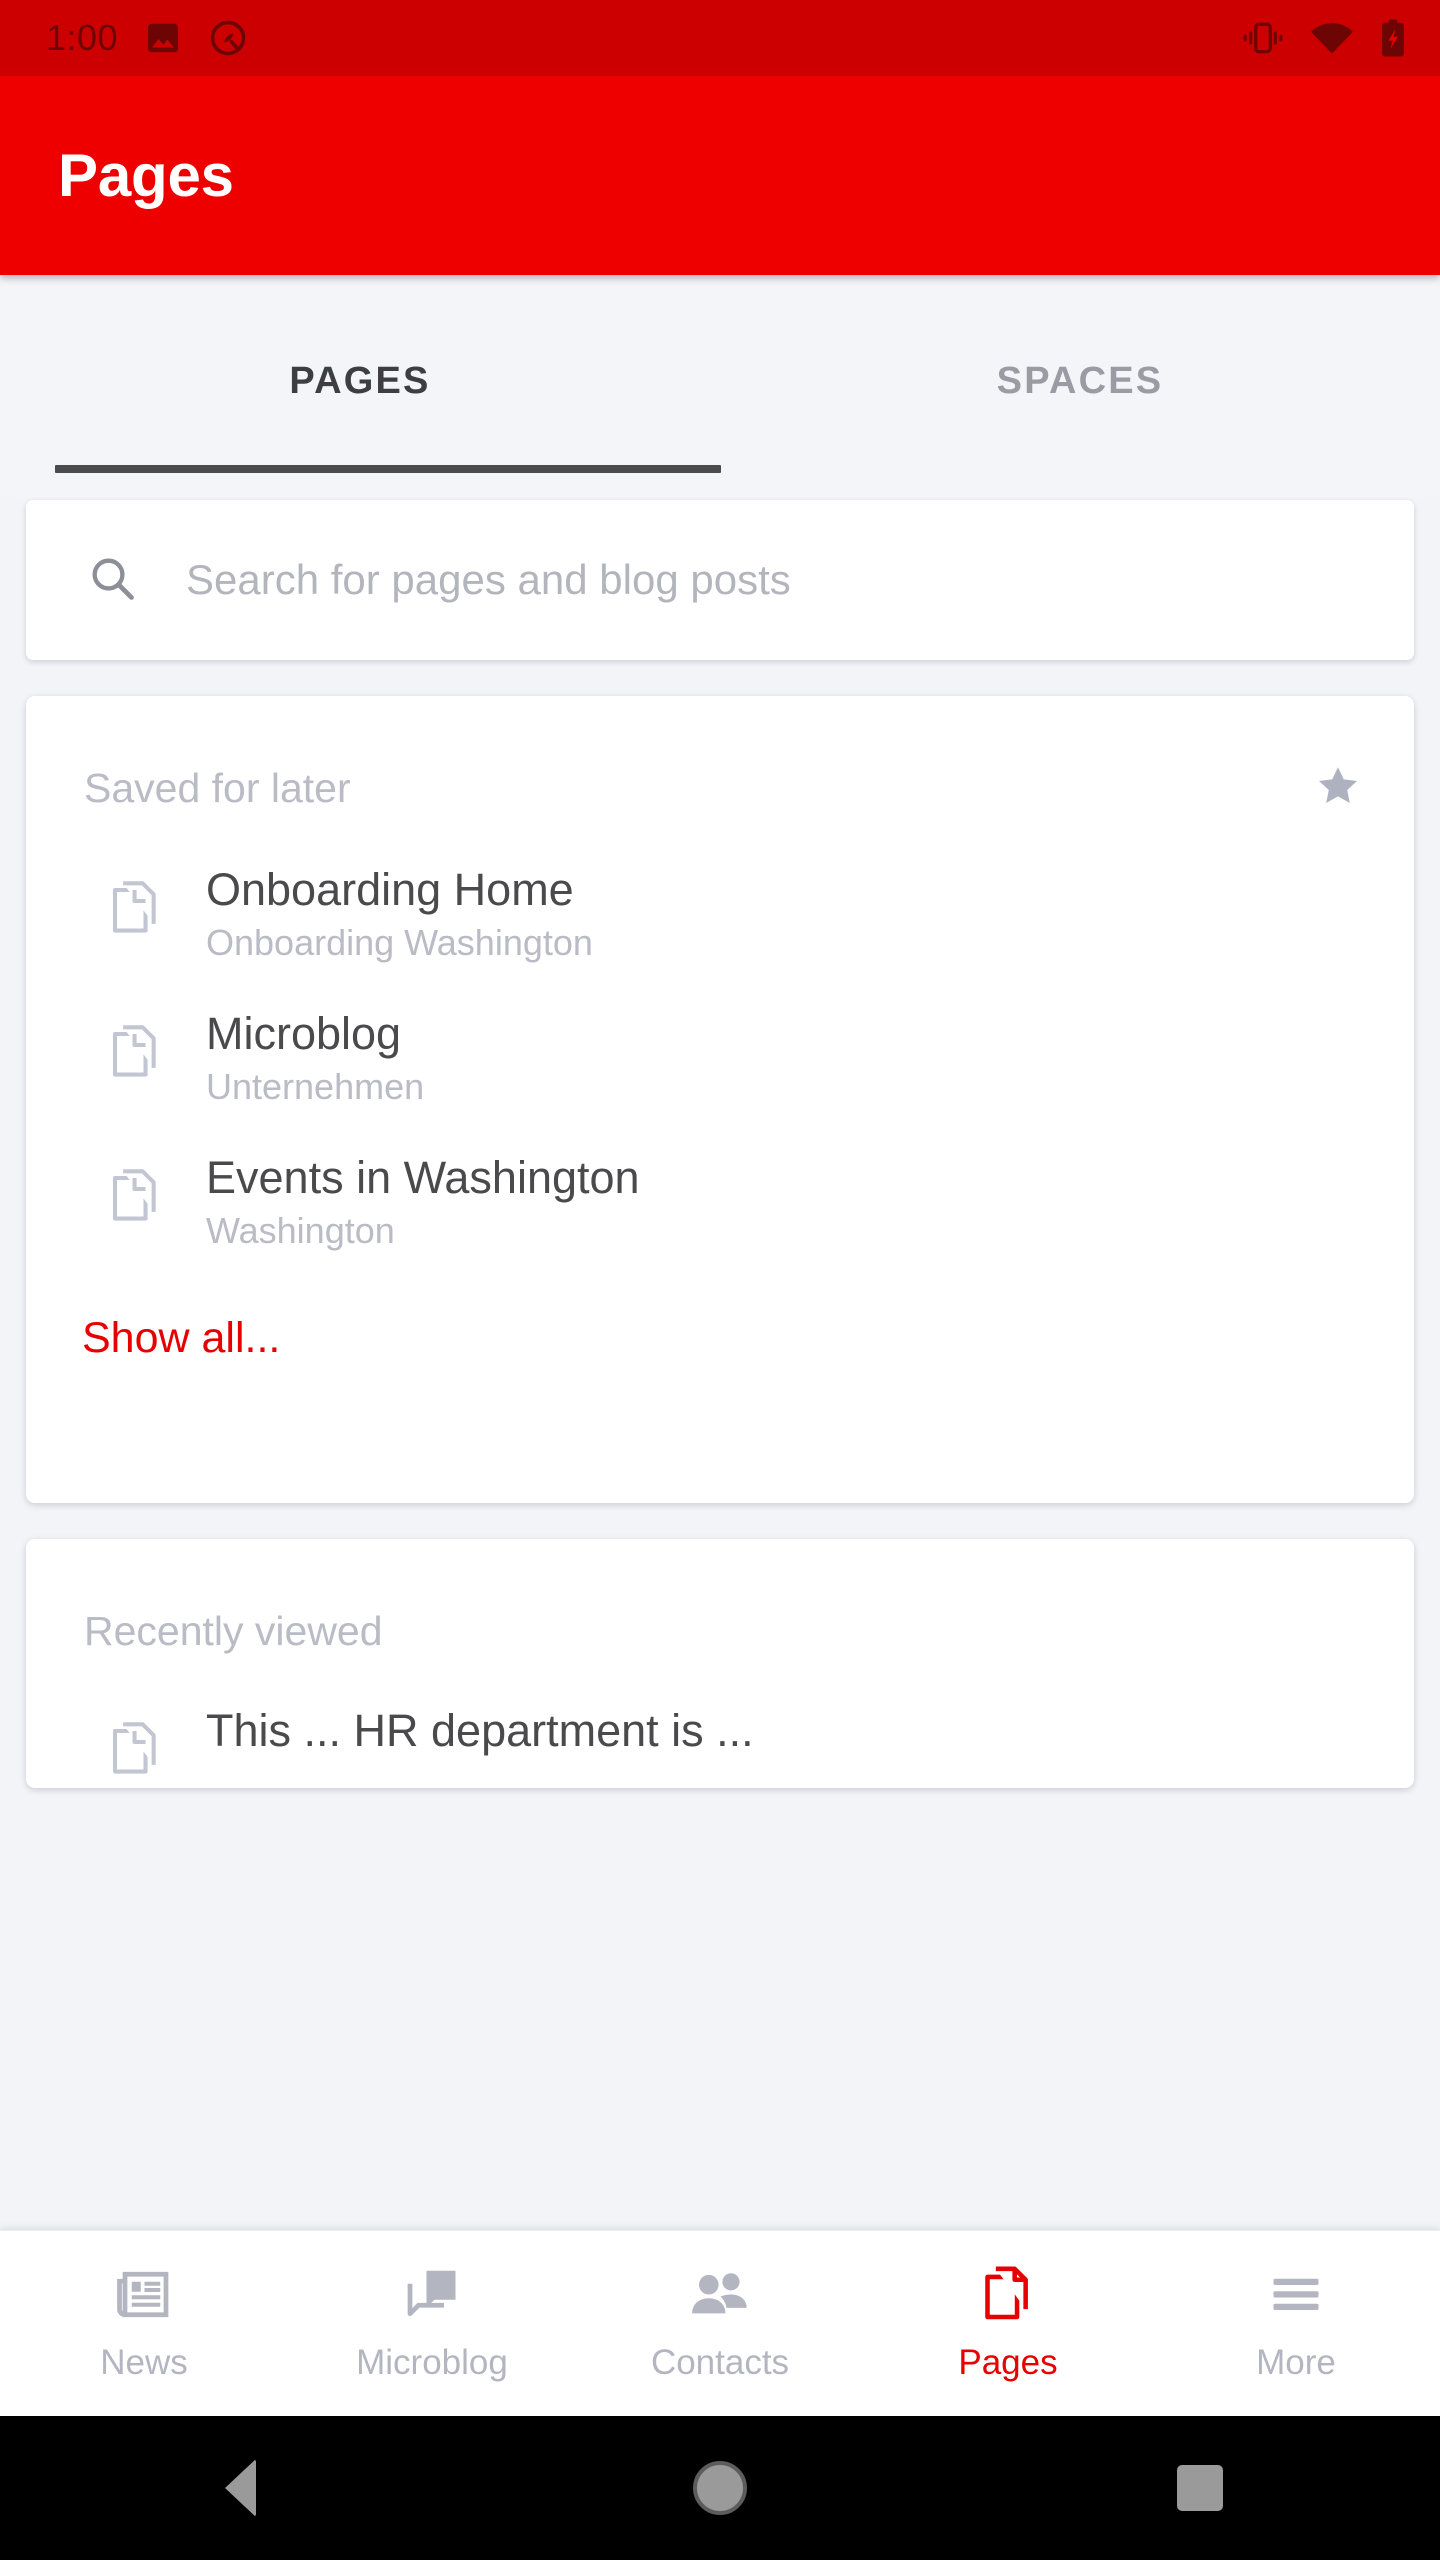  Describe the element at coordinates (146, 175) in the screenshot. I see `page-title: Pages` at that location.